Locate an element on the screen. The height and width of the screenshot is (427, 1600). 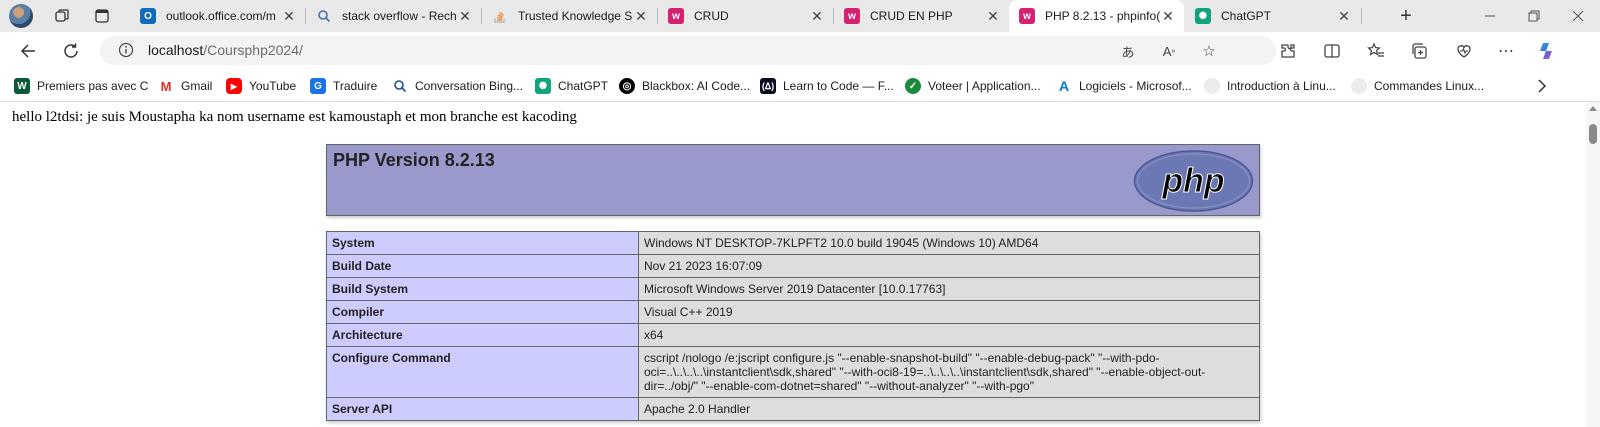
url-host: localhost is located at coordinates (176, 50).